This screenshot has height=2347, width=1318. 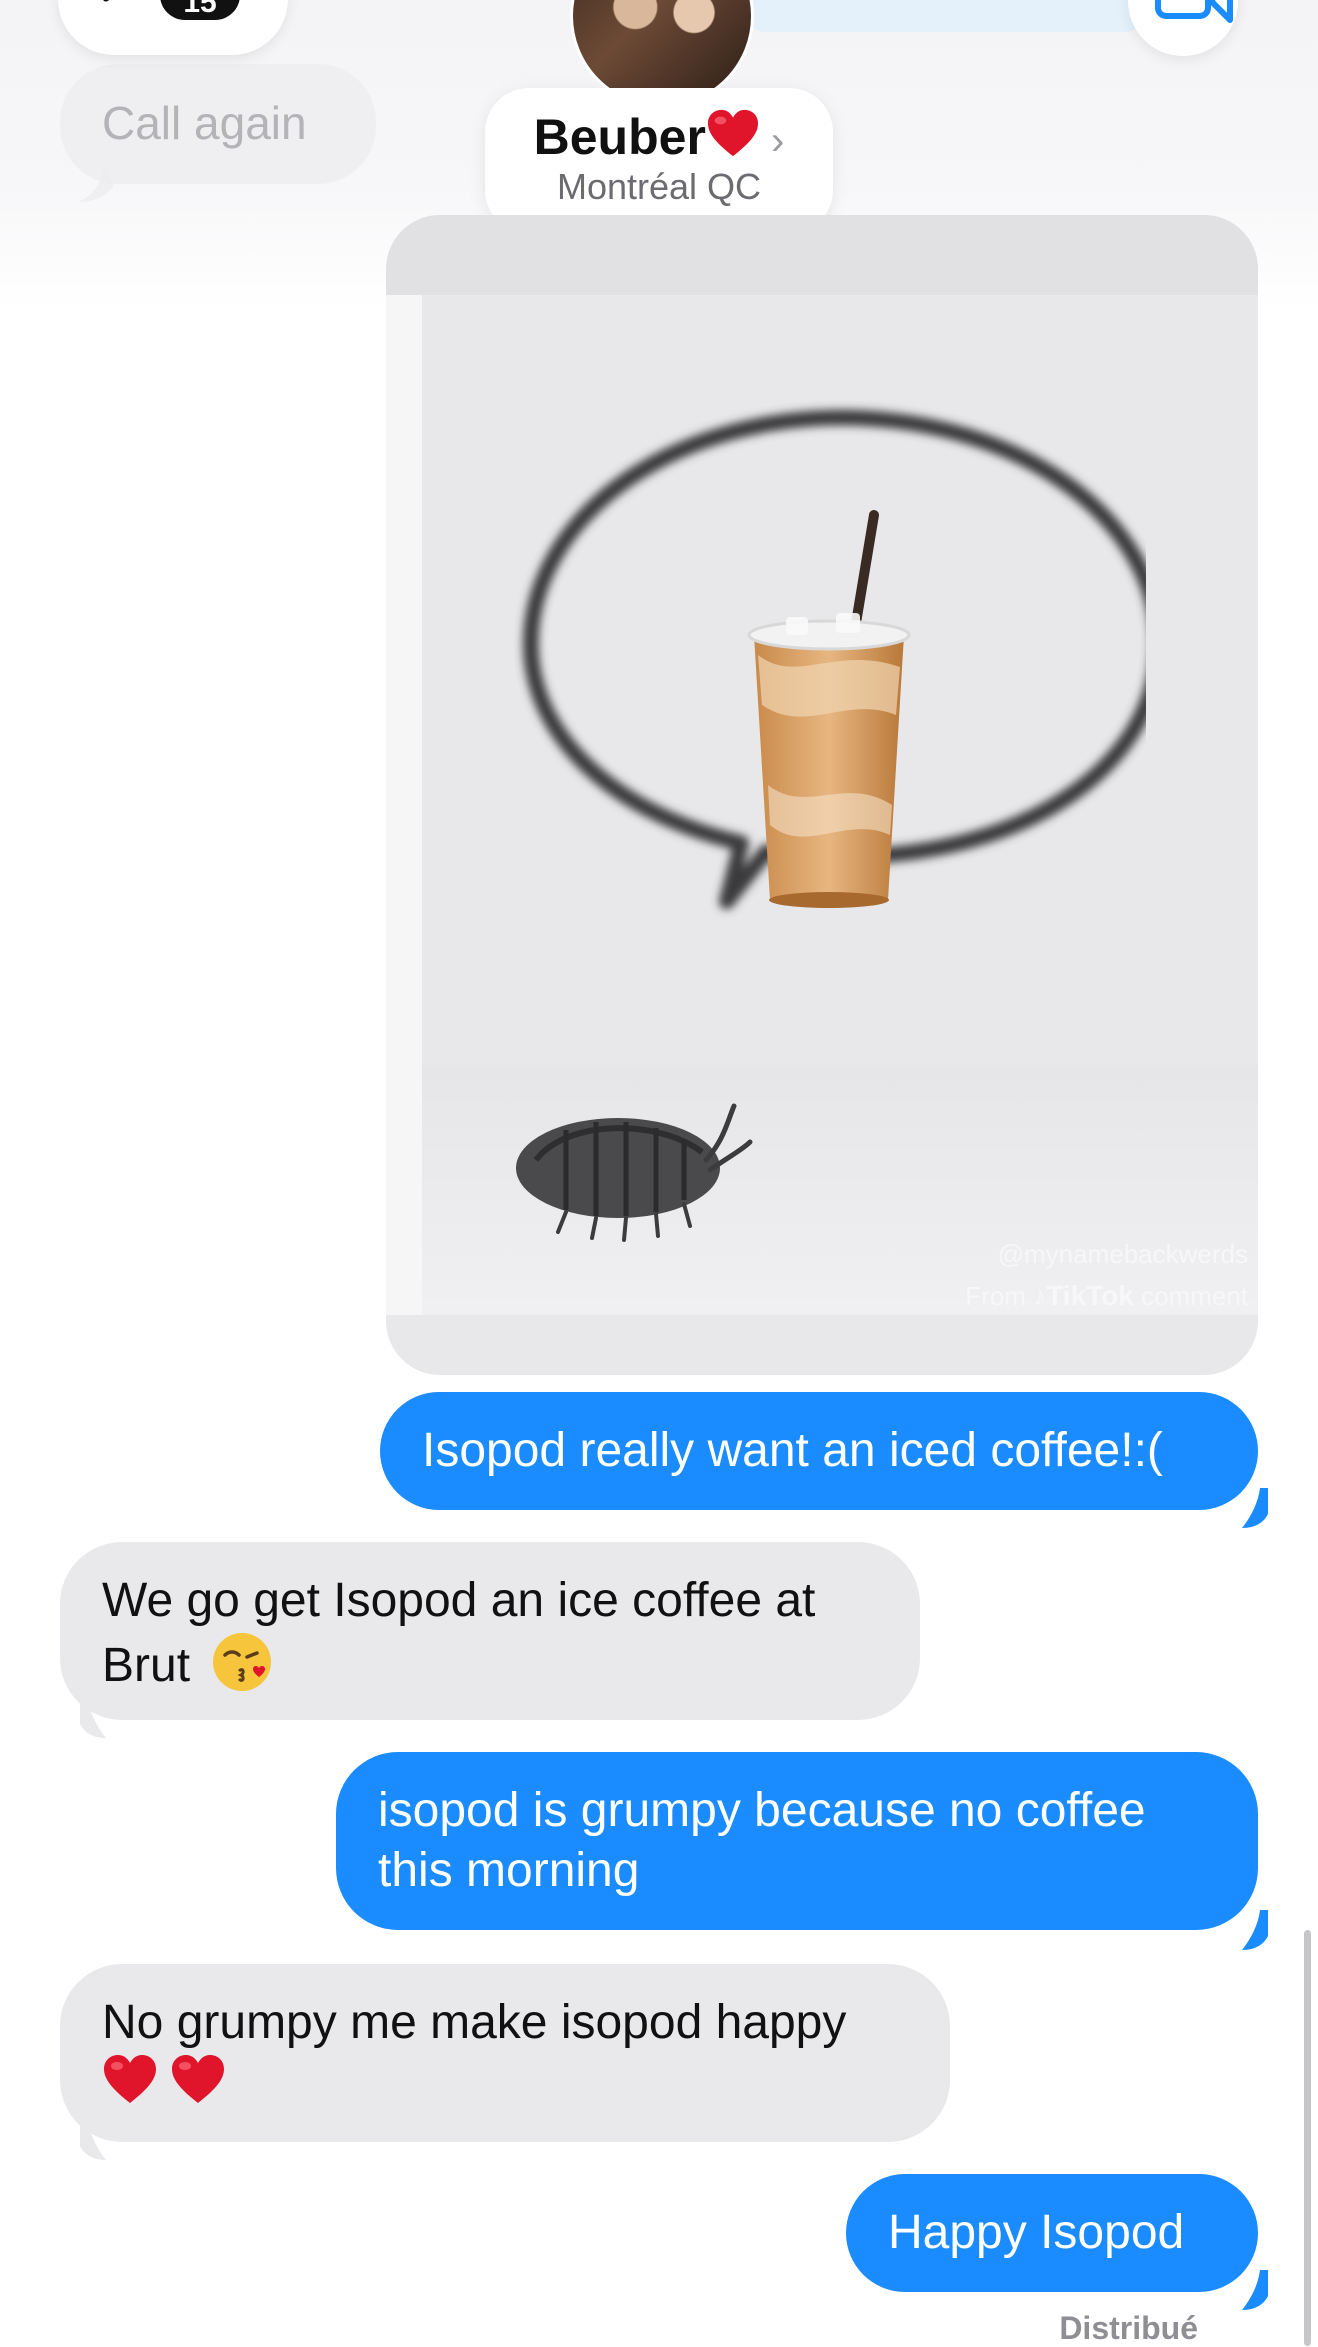 What do you see at coordinates (1036, 2232) in the screenshot?
I see `message-text: Happy Isopod` at bounding box center [1036, 2232].